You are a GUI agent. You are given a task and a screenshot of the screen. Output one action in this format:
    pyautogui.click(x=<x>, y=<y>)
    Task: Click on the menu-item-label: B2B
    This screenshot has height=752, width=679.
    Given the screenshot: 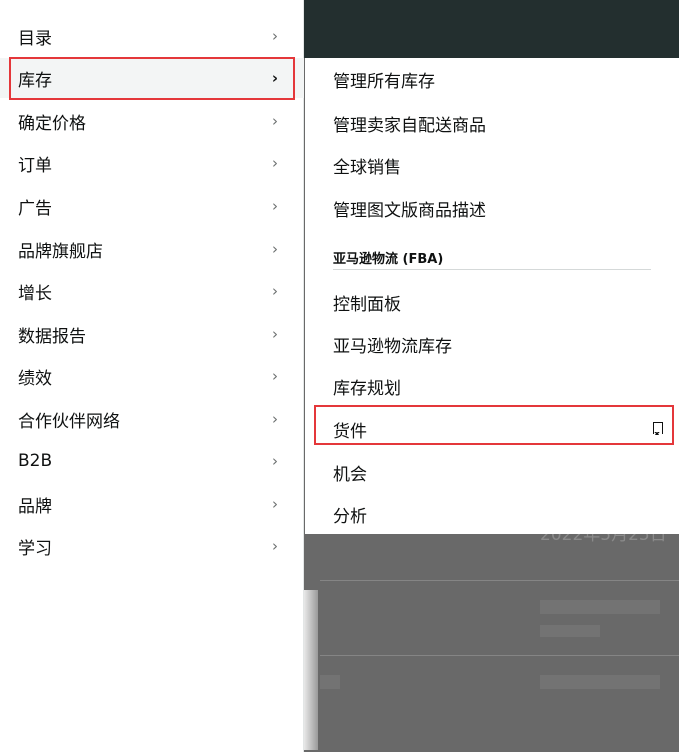 What is the action you would take?
    pyautogui.click(x=35, y=461)
    